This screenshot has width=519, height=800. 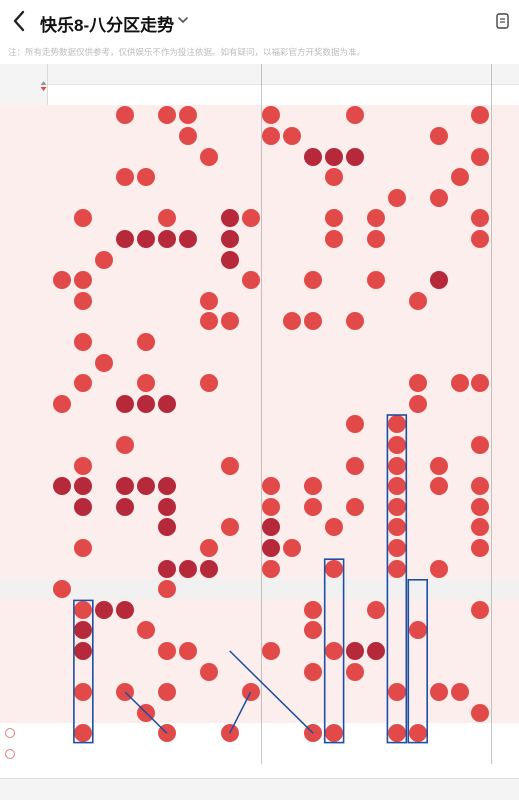 I want to click on zone-header-bar, so click(x=259, y=74).